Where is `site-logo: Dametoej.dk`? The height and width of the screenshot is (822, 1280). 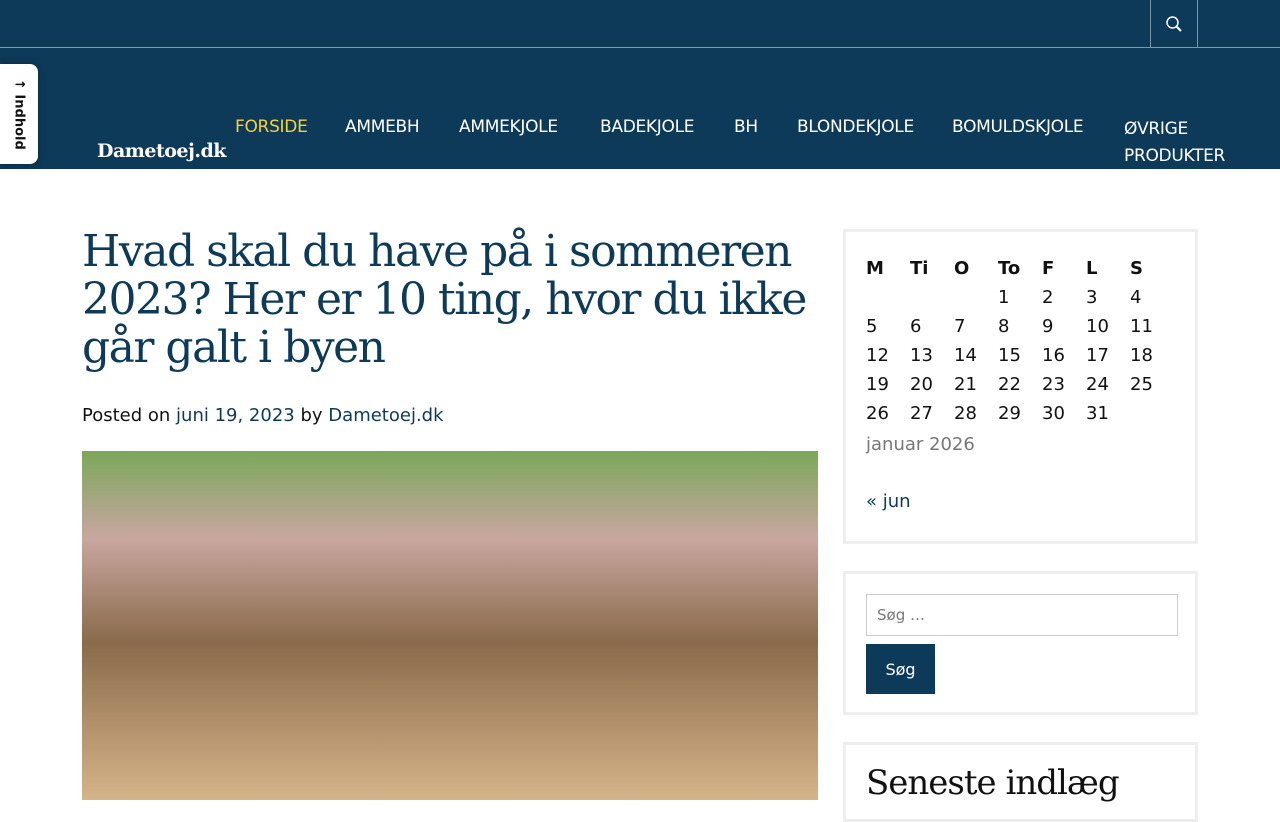 site-logo: Dametoej.dk is located at coordinates (161, 151).